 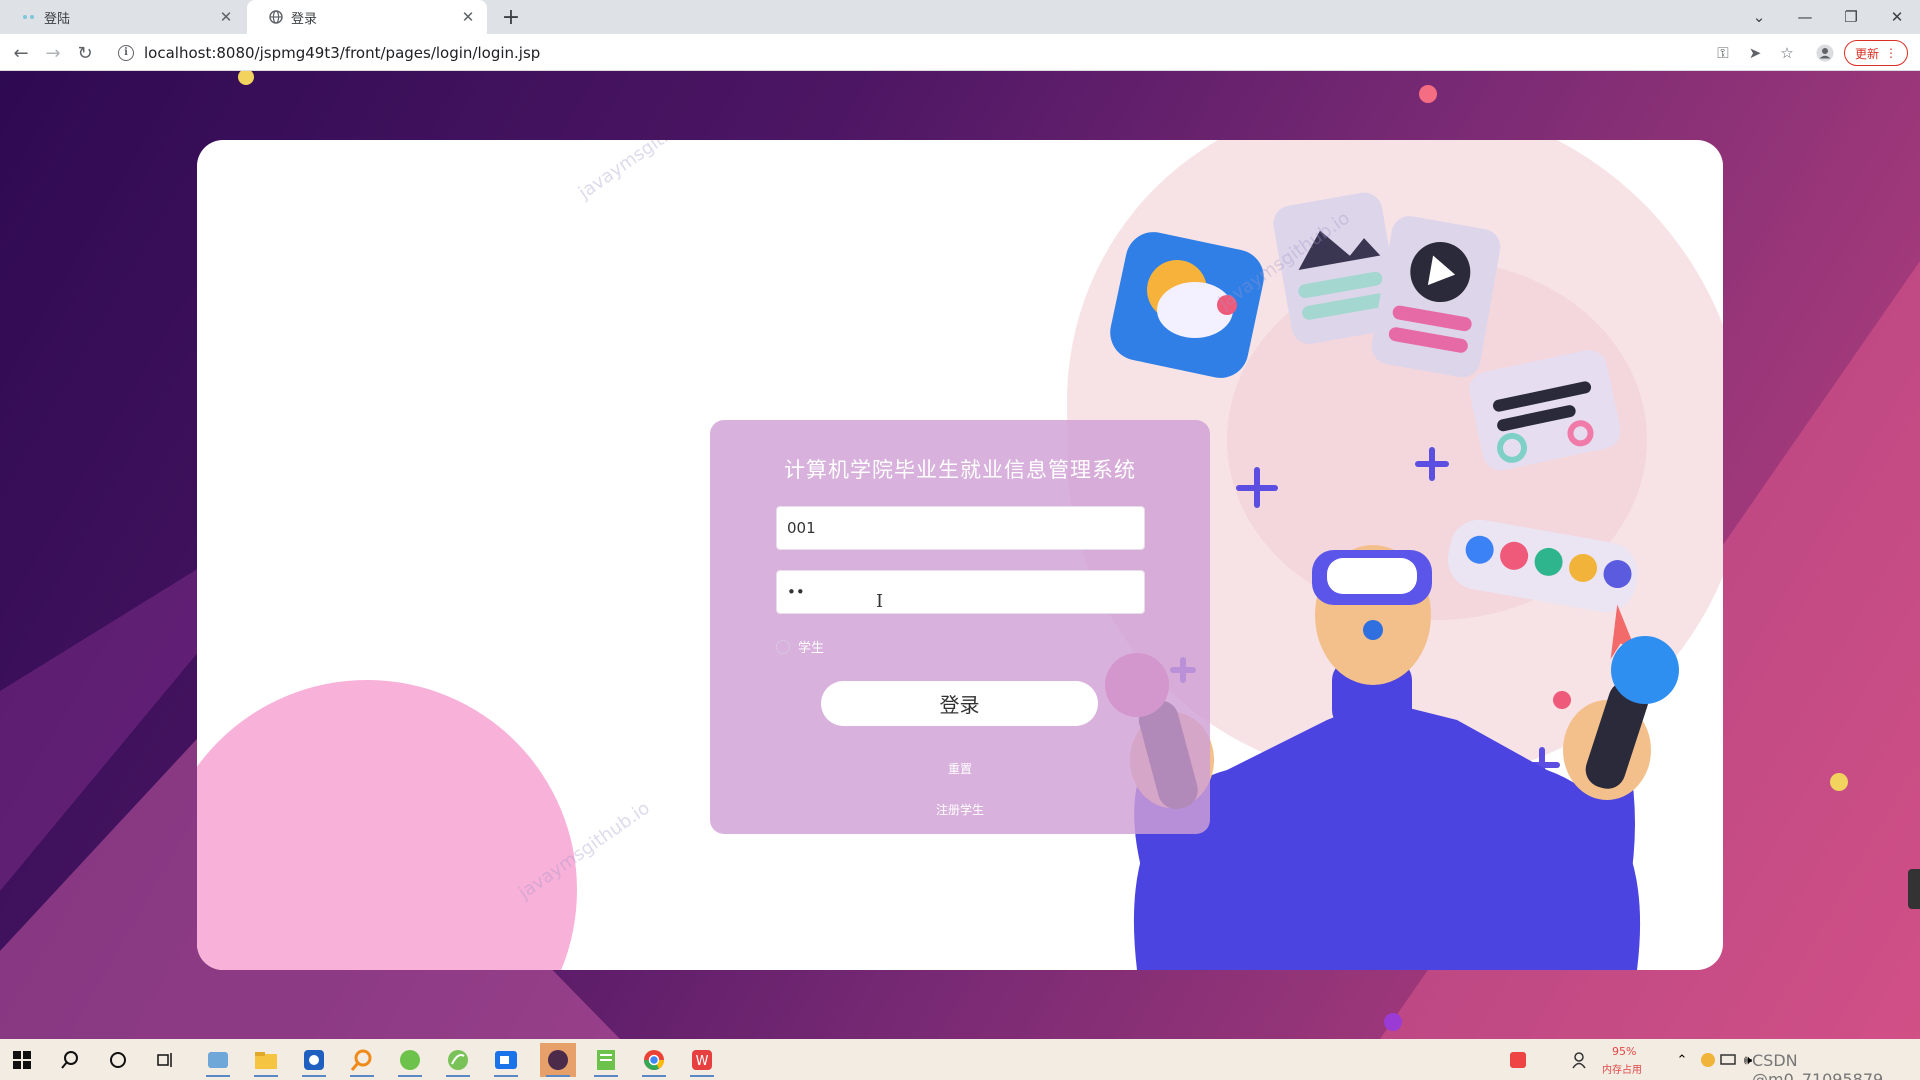 What do you see at coordinates (1897, 17) in the screenshot?
I see `close-window-button: ✕` at bounding box center [1897, 17].